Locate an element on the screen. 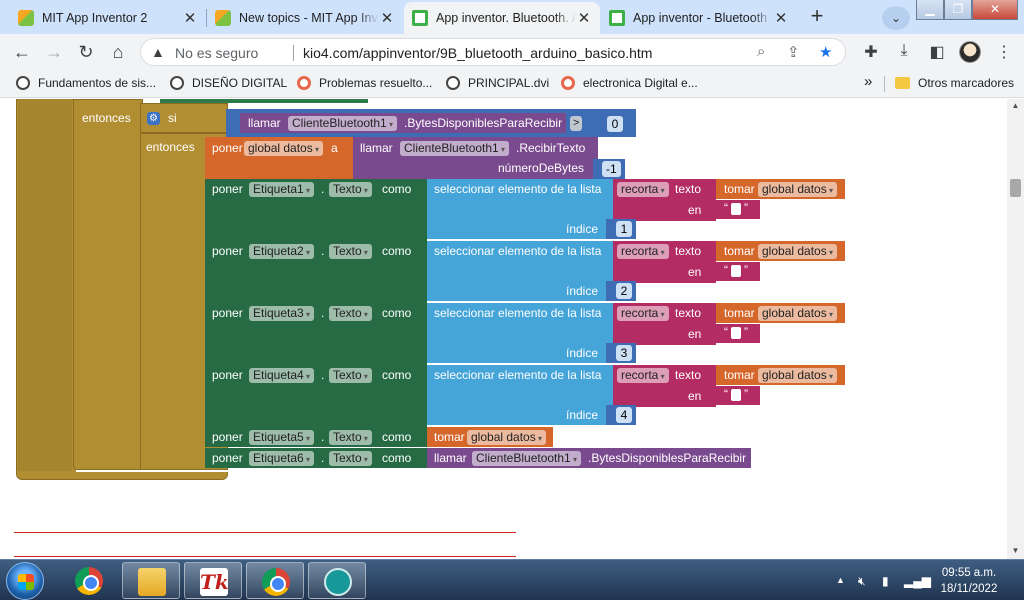 This screenshot has height=600, width=1024. menu-kebab-icon: ⋮ is located at coordinates (1004, 52).